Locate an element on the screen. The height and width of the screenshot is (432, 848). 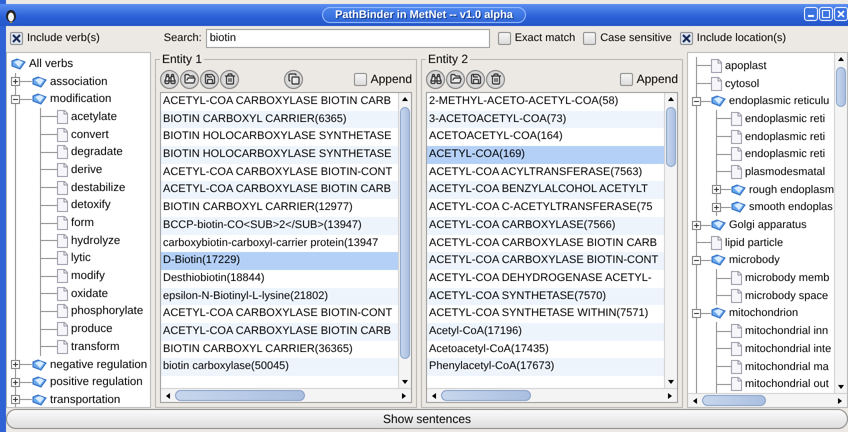
tree-item: mitochondrial inn is located at coordinates (786, 331).